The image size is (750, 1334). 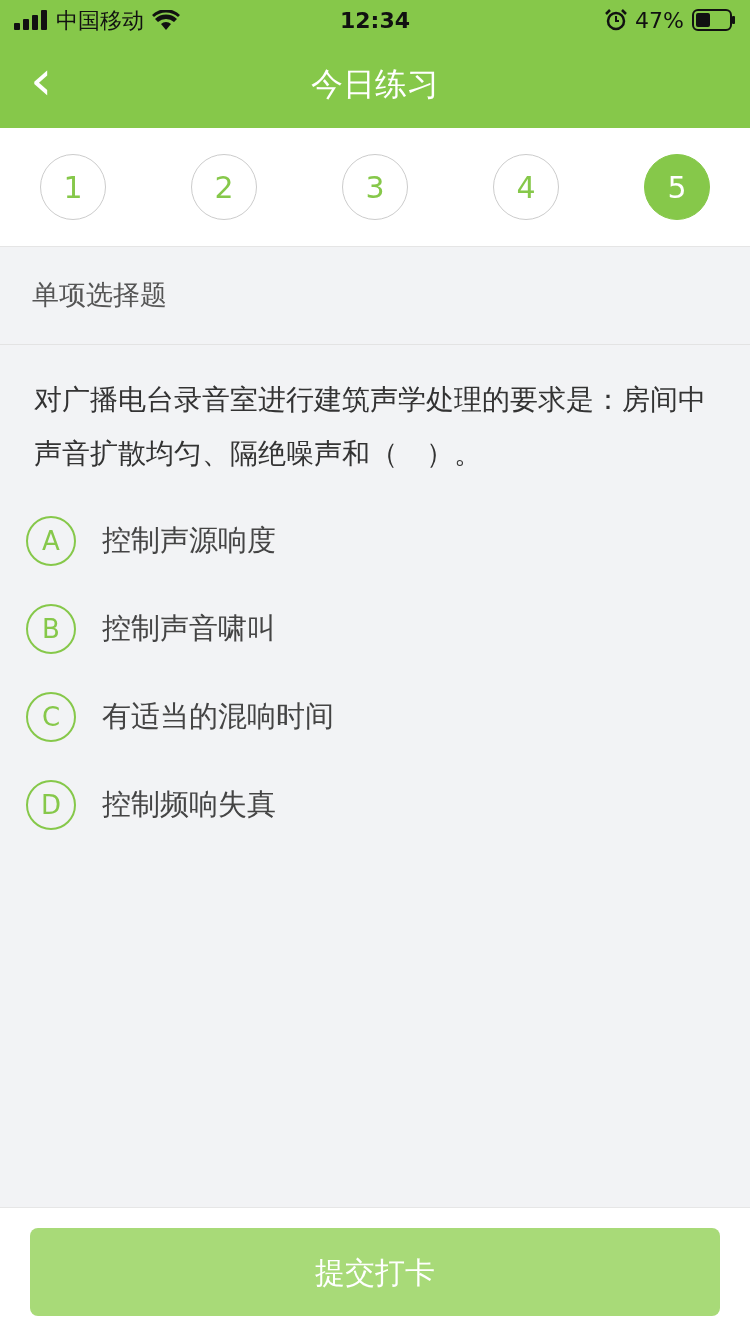 What do you see at coordinates (375, 20) in the screenshot?
I see `status-time: 12:34` at bounding box center [375, 20].